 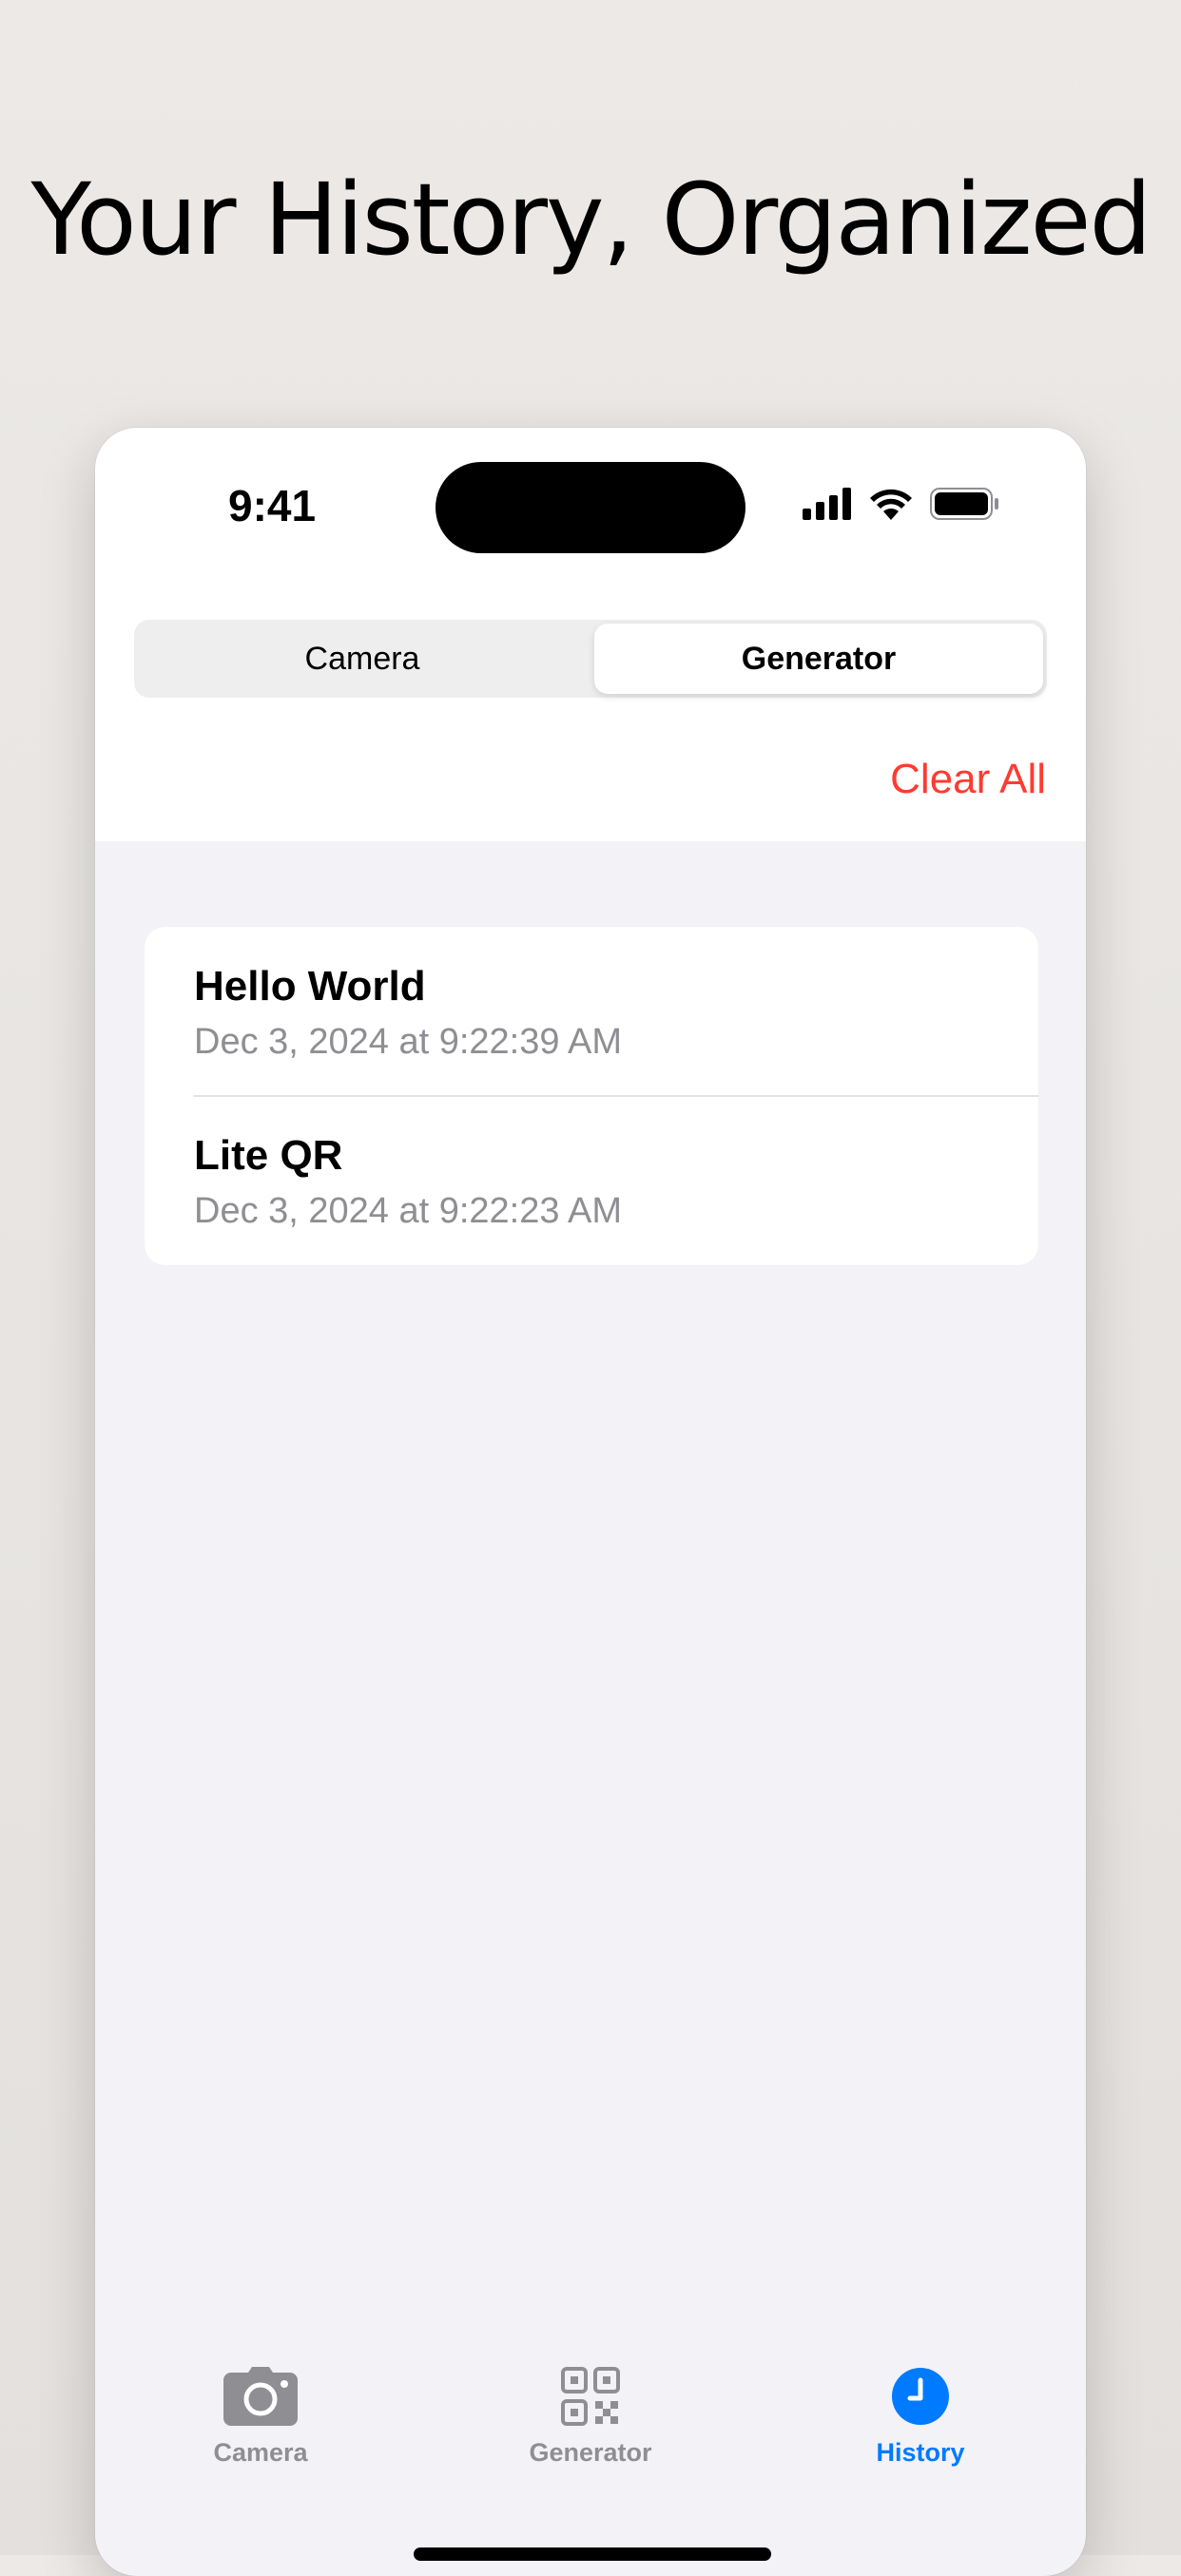 I want to click on segmented-control: Camera Generator, so click(x=590, y=659).